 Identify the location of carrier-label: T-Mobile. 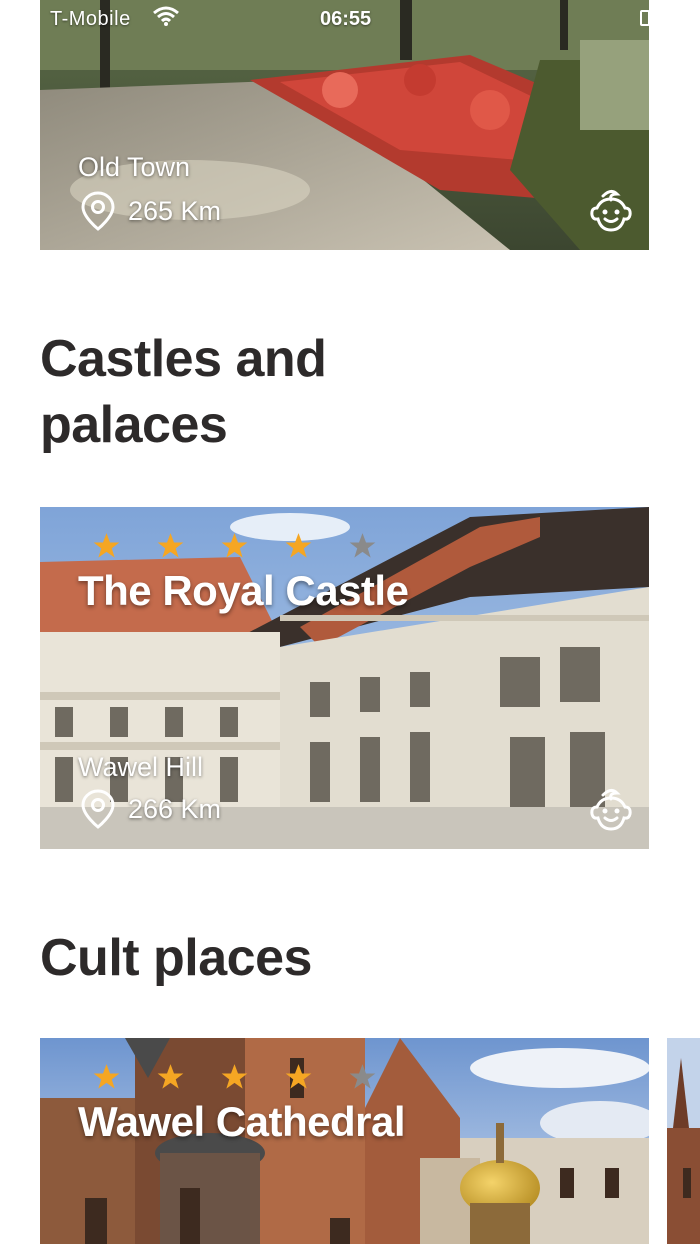
(90, 19).